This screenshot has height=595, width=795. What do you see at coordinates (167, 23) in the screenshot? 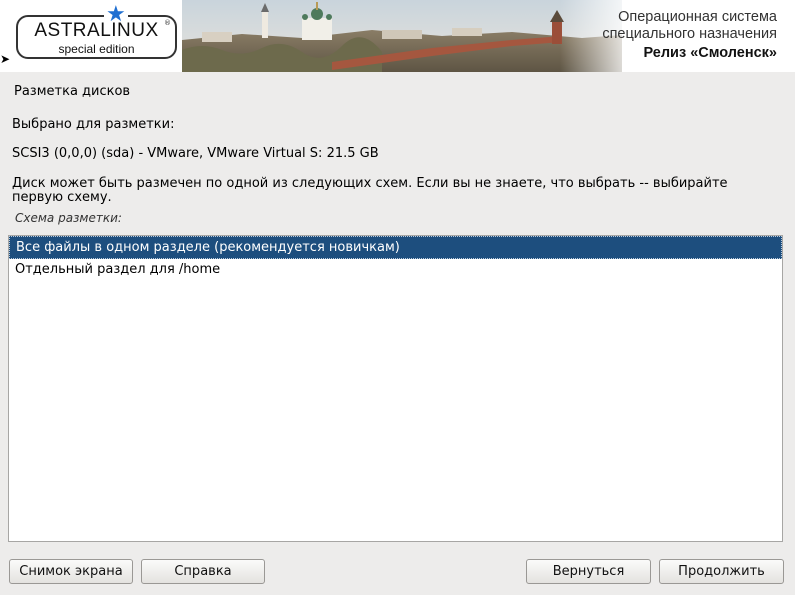
I see `logo-registered-mark: ®` at bounding box center [167, 23].